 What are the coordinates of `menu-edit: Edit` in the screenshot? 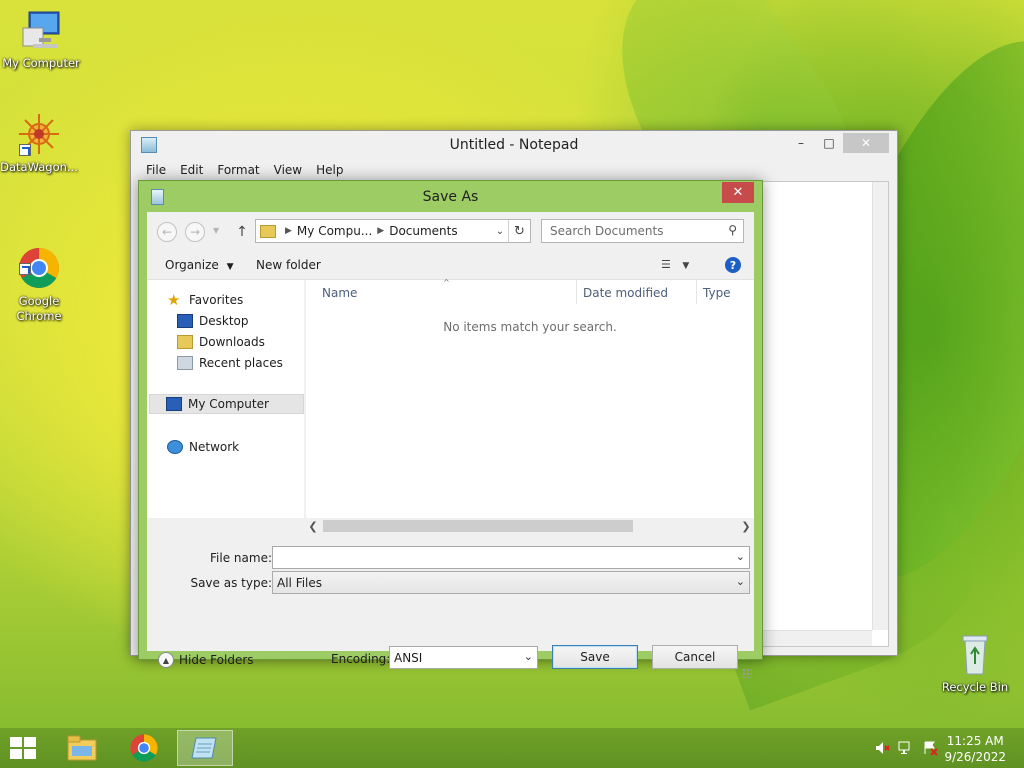 It's located at (191, 171).